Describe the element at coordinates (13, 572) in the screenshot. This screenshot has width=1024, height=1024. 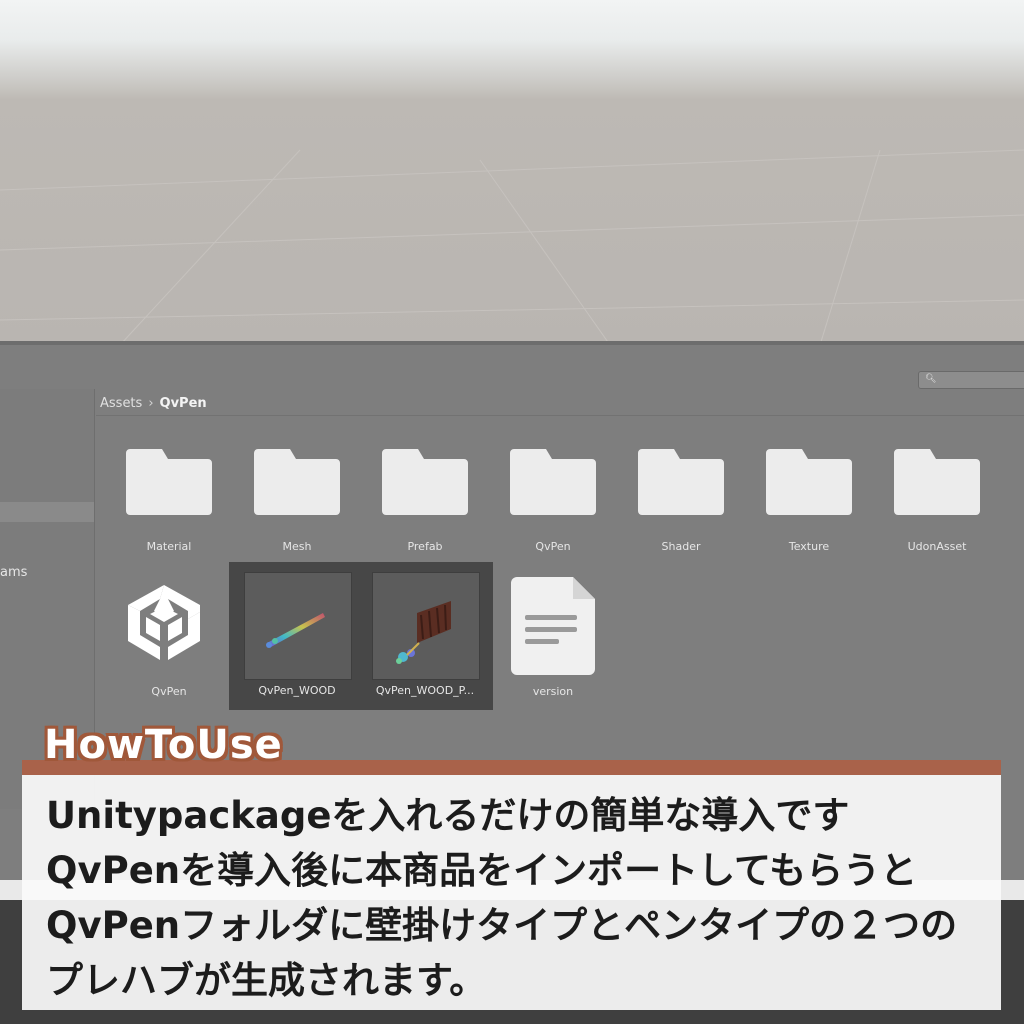
I see `folder-tree-item: ams` at that location.